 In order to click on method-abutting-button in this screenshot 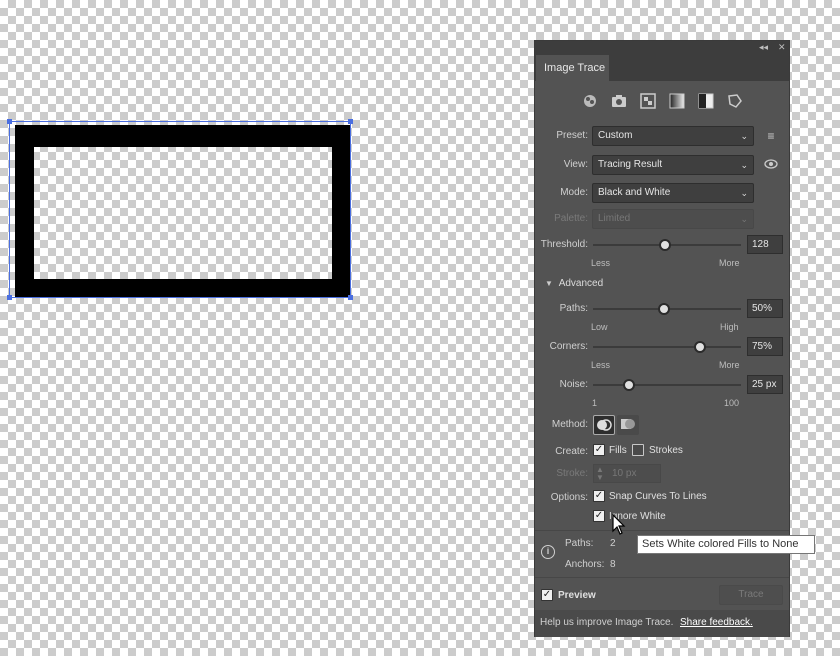, I will do `click(604, 425)`.